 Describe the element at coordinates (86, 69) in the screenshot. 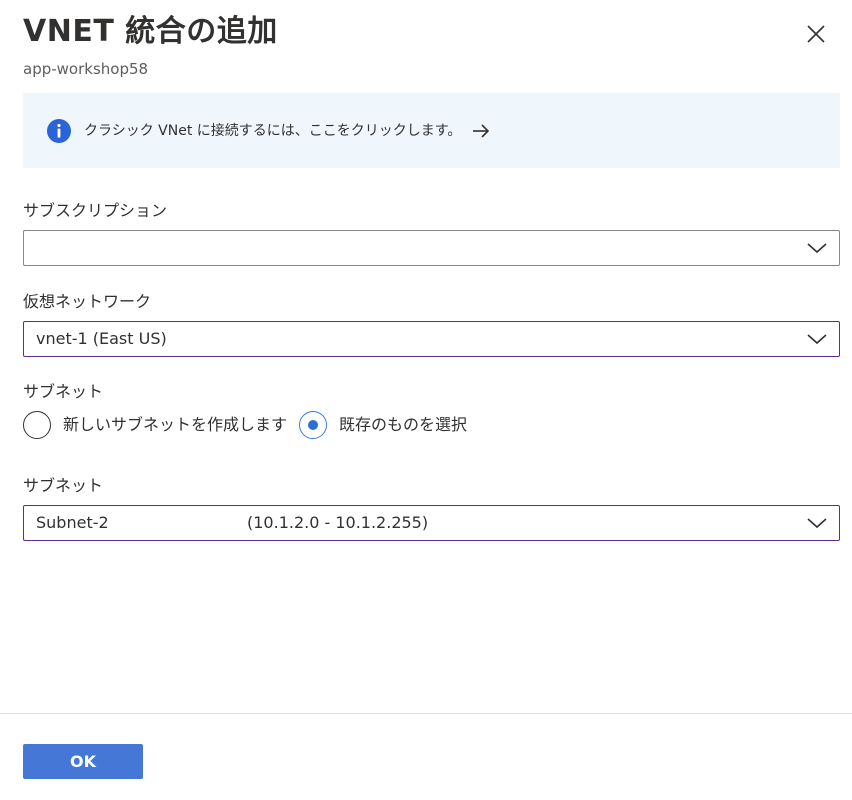

I see `page-subtitle: app-workshop58` at that location.